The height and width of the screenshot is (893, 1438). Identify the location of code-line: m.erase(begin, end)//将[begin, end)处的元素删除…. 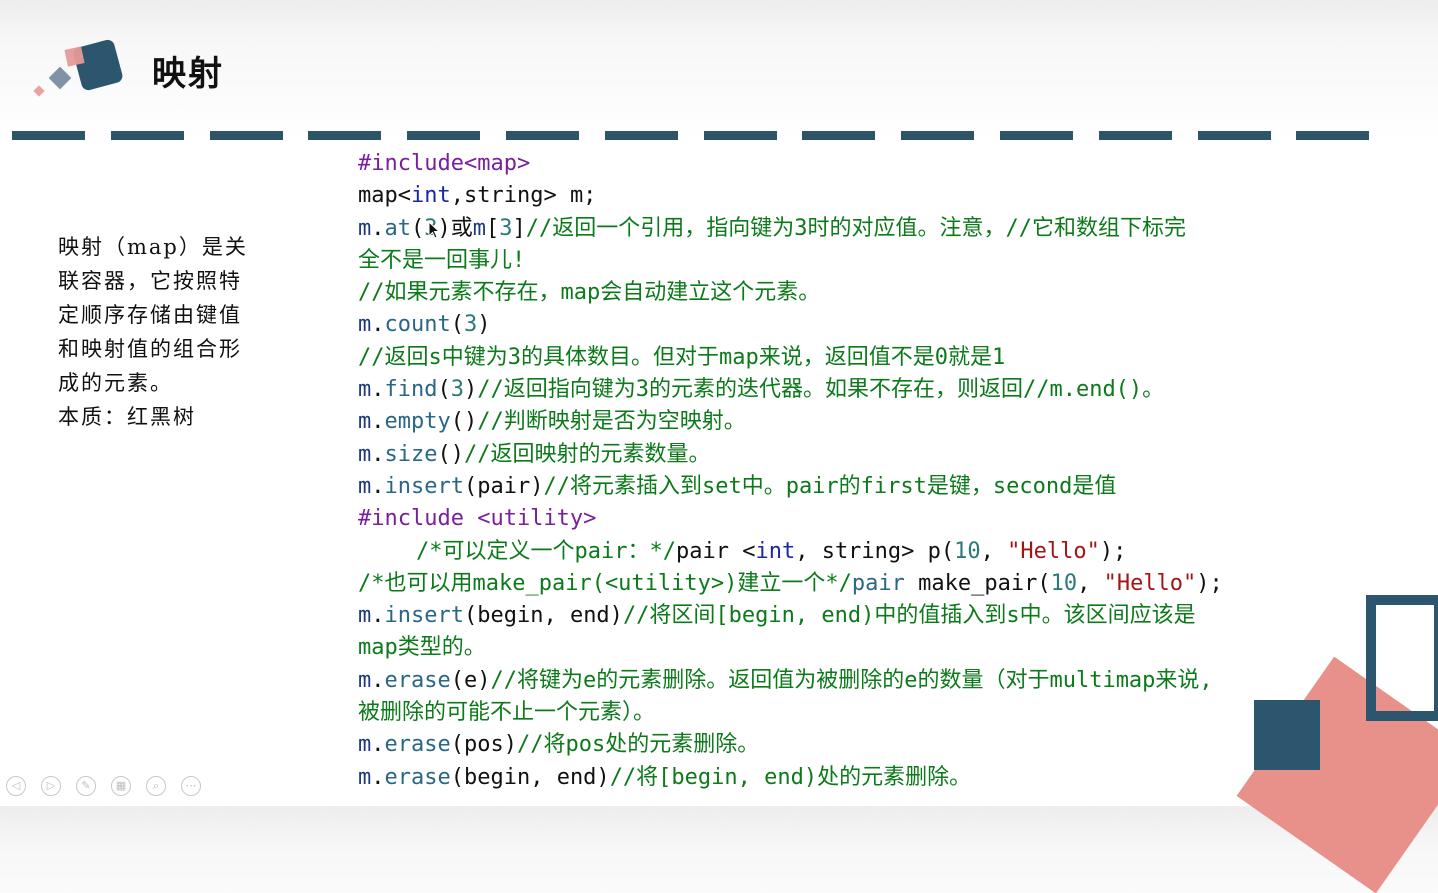
(863, 778).